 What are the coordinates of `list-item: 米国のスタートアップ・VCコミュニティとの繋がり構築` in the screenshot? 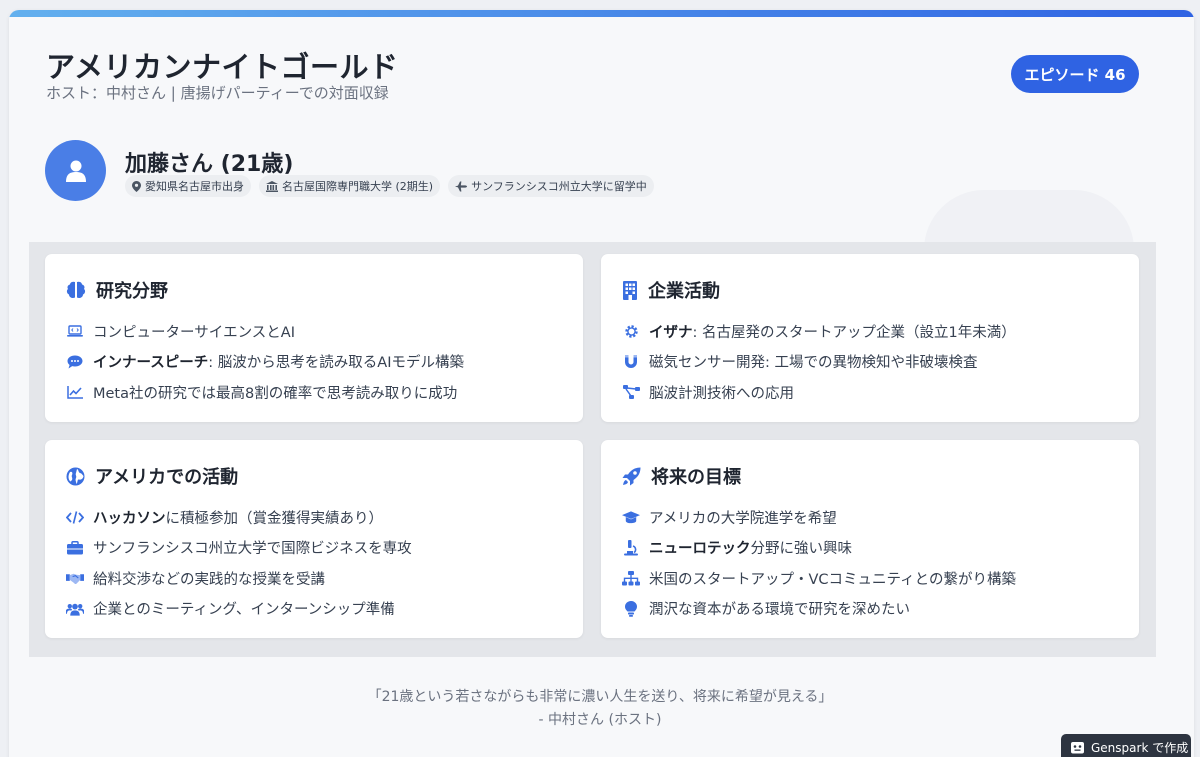 It's located at (819, 578).